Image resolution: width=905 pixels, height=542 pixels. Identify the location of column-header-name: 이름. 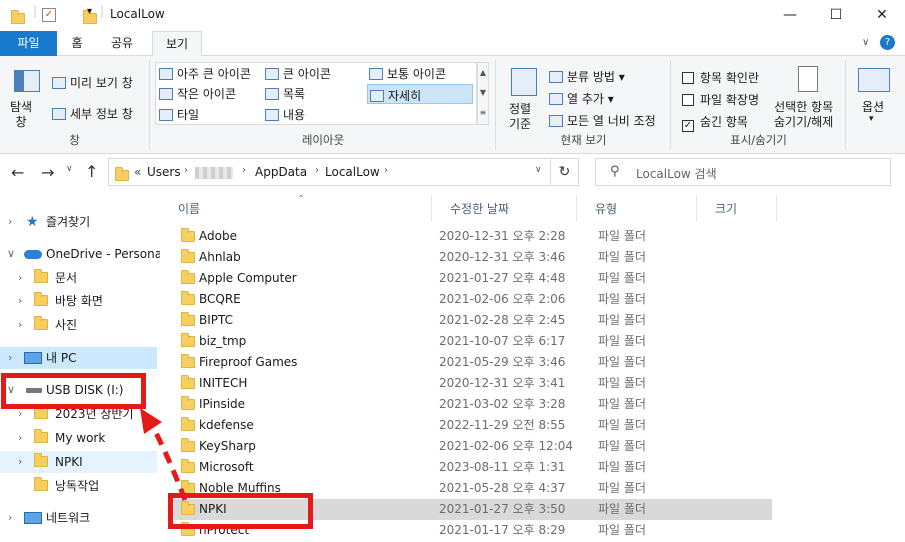
(296, 209).